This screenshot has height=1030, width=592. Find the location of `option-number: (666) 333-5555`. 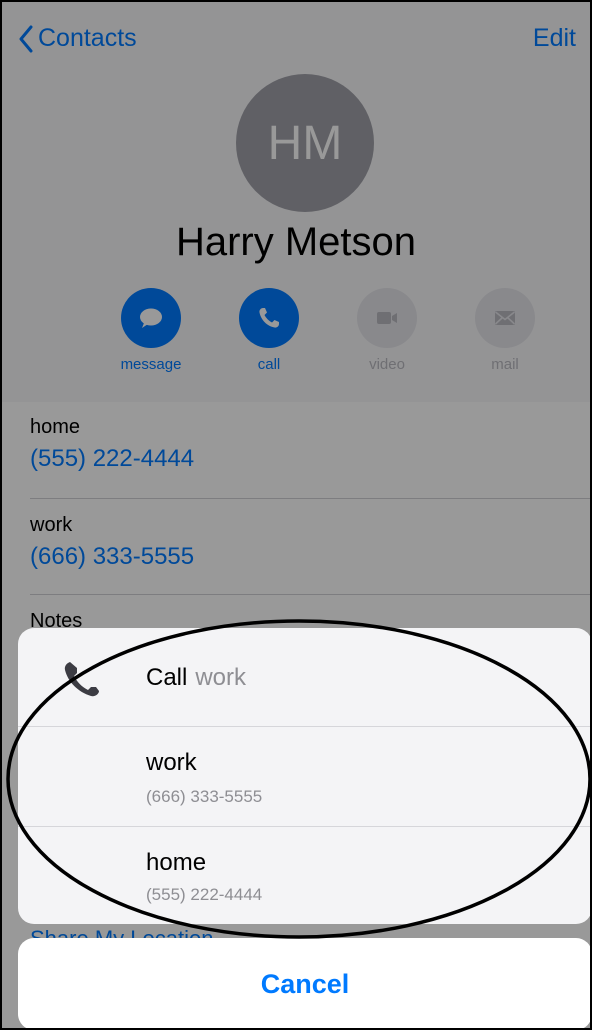

option-number: (666) 333-5555 is located at coordinates (204, 796).